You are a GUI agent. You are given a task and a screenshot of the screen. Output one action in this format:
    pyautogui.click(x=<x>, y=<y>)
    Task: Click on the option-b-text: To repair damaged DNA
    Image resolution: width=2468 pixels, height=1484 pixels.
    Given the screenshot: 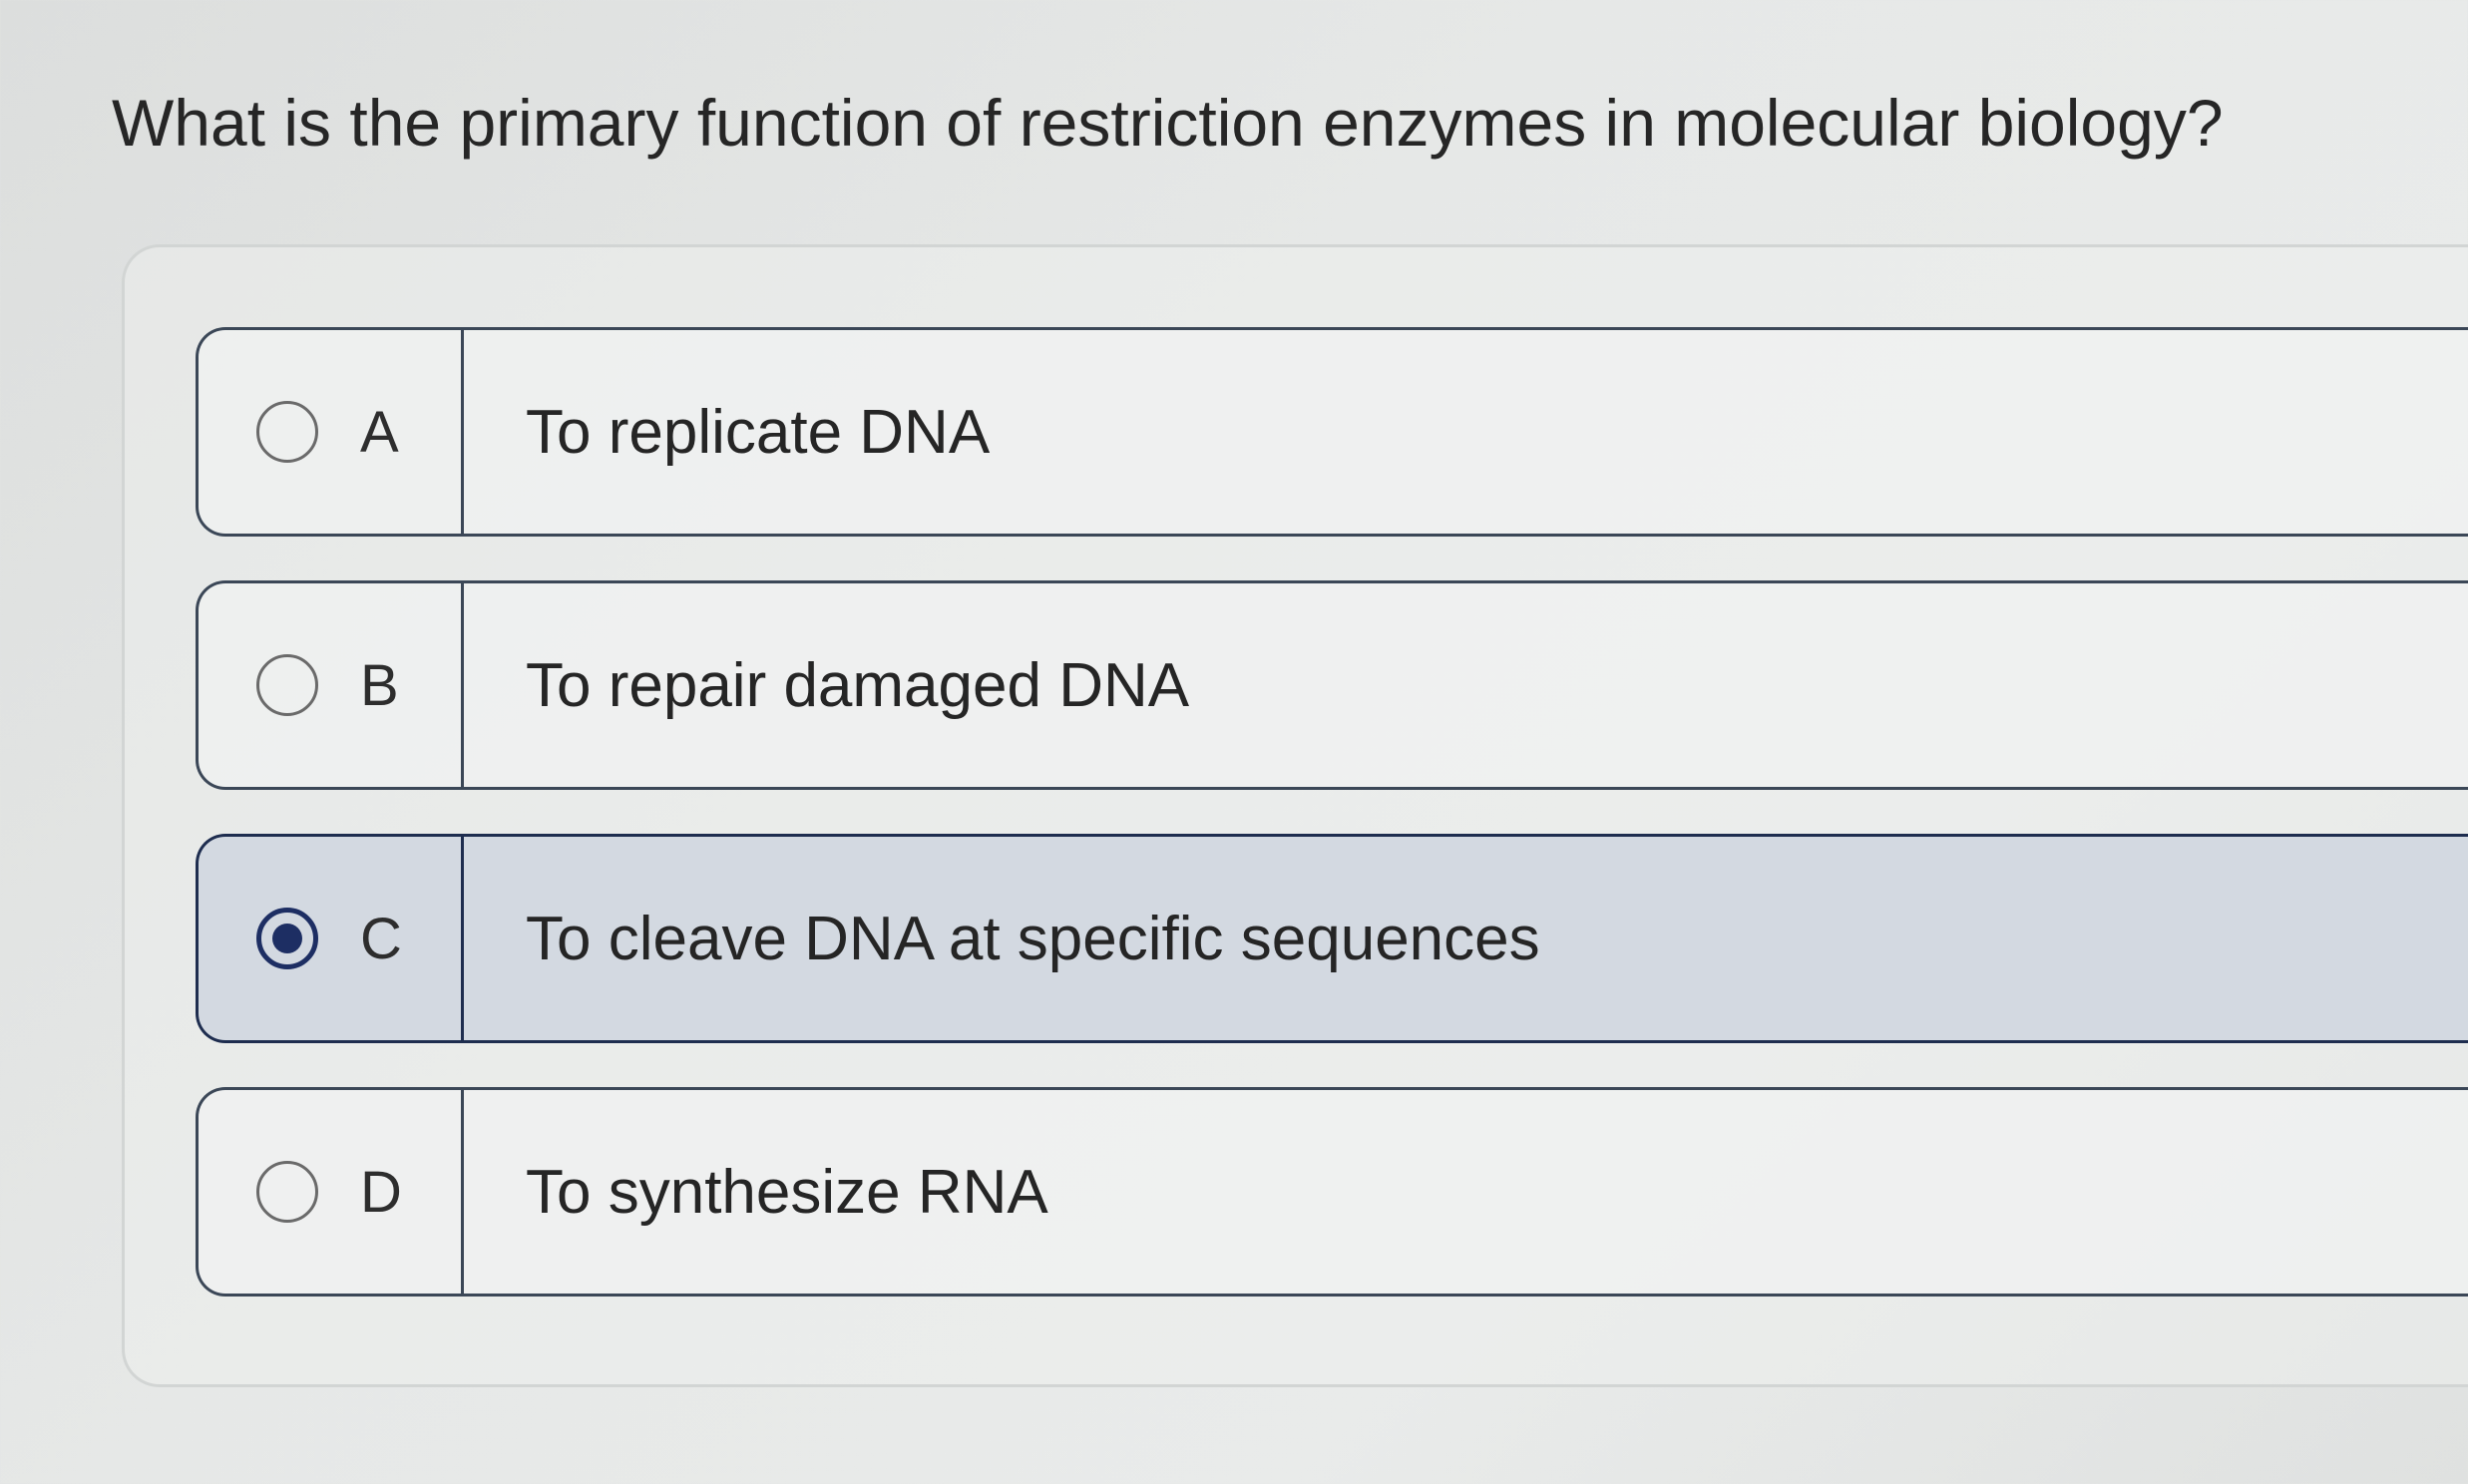 What is the action you would take?
    pyautogui.click(x=858, y=685)
    